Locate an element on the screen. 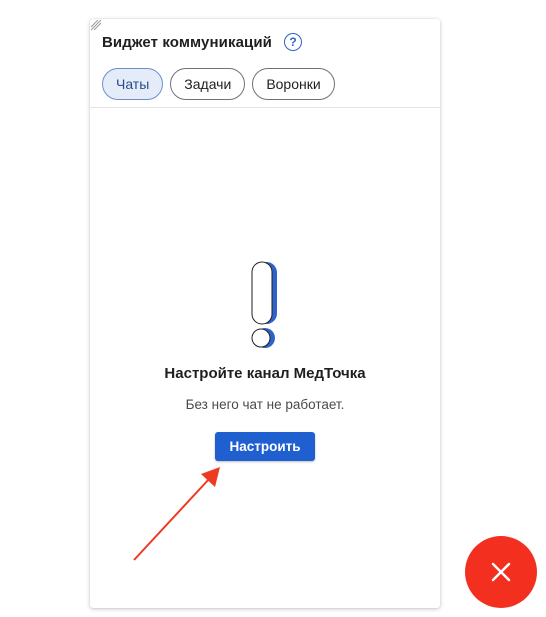 The image size is (546, 617). widget-title: Виджет коммуникаций is located at coordinates (187, 42).